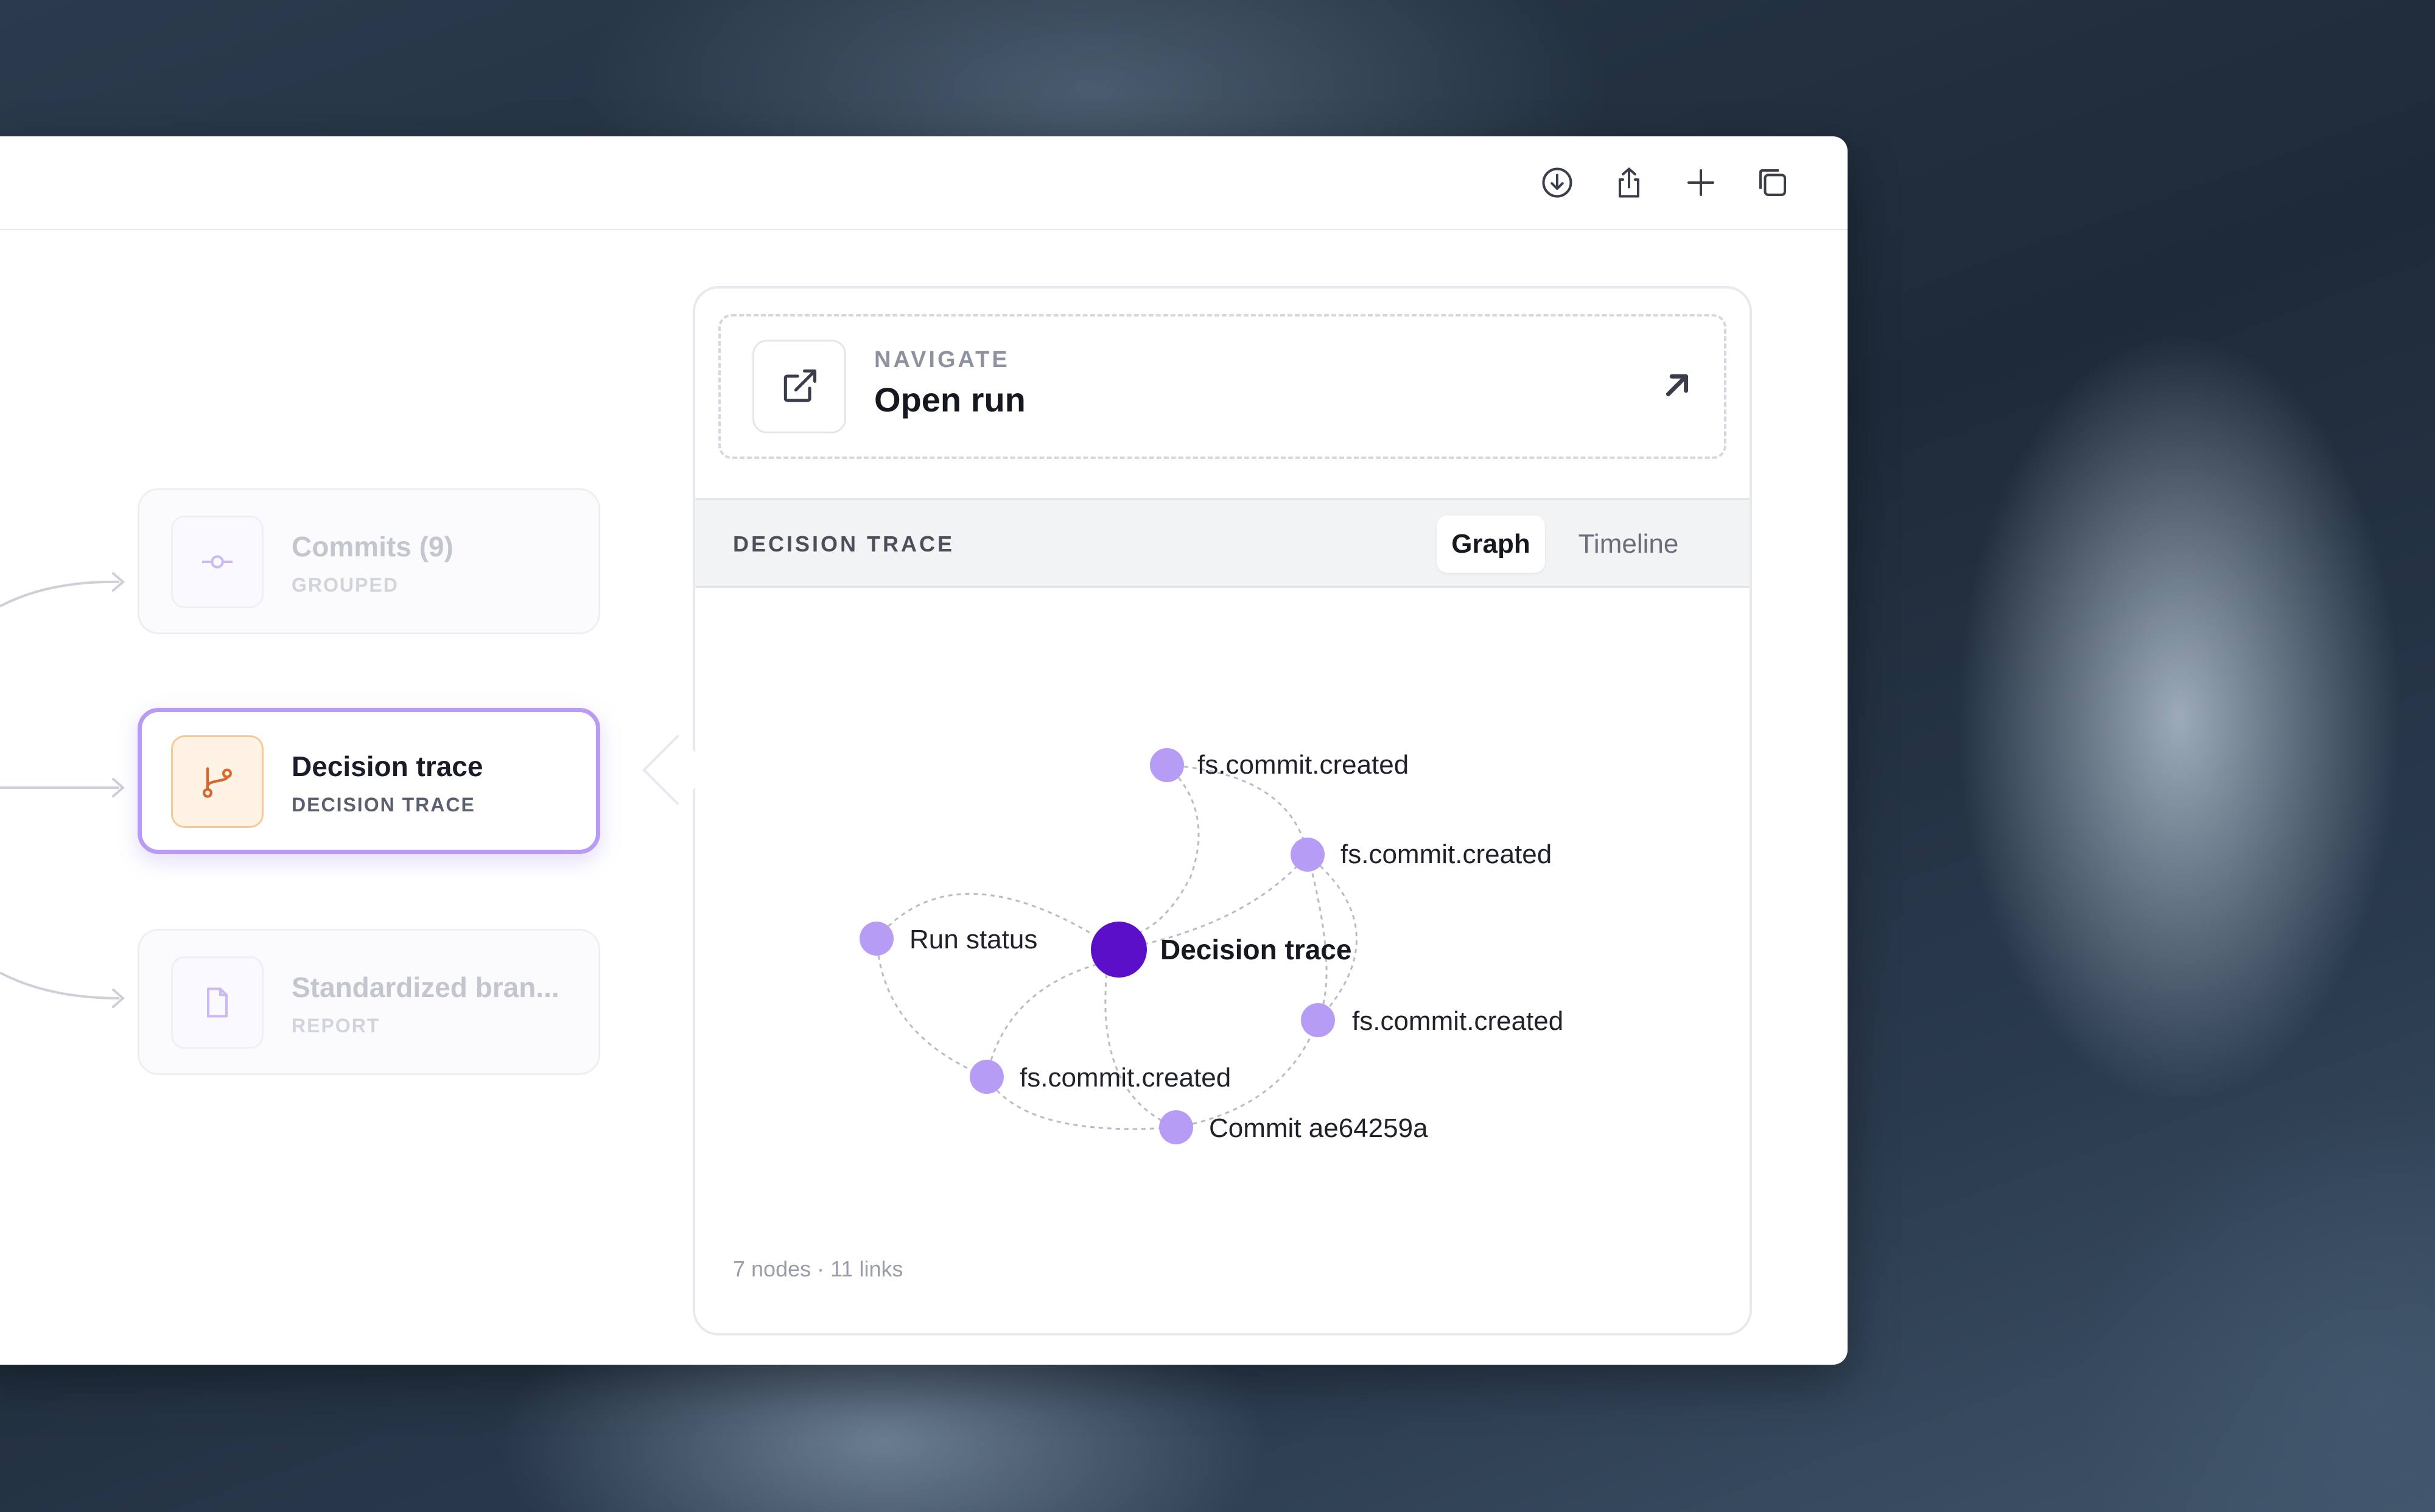  What do you see at coordinates (1629, 183) in the screenshot?
I see `share-icon` at bounding box center [1629, 183].